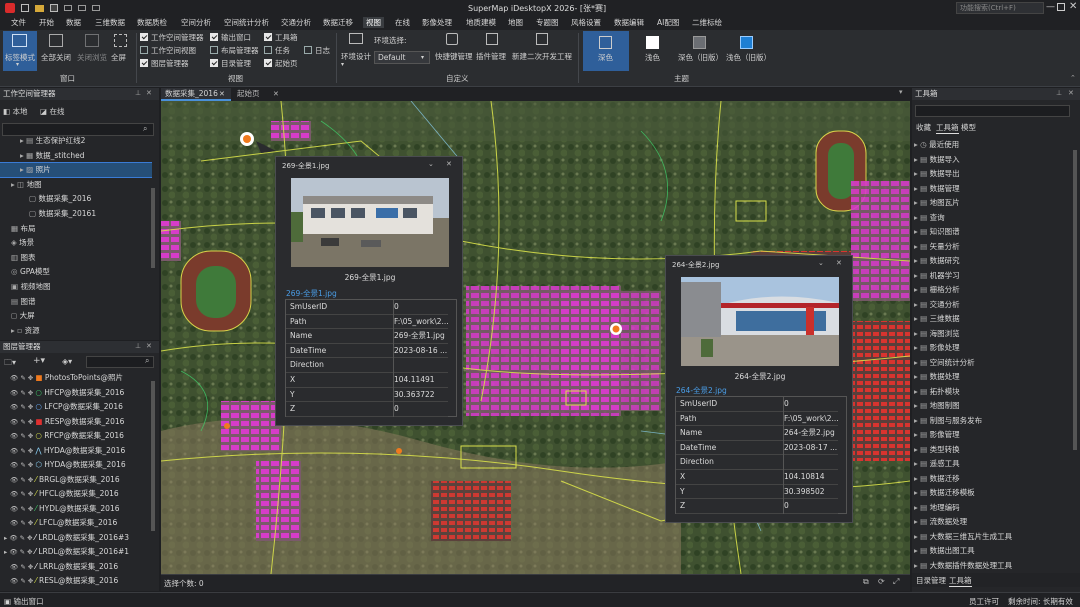 The height and width of the screenshot is (607, 1080). Describe the element at coordinates (992, 111) in the screenshot. I see `toolbox-search-input` at that location.